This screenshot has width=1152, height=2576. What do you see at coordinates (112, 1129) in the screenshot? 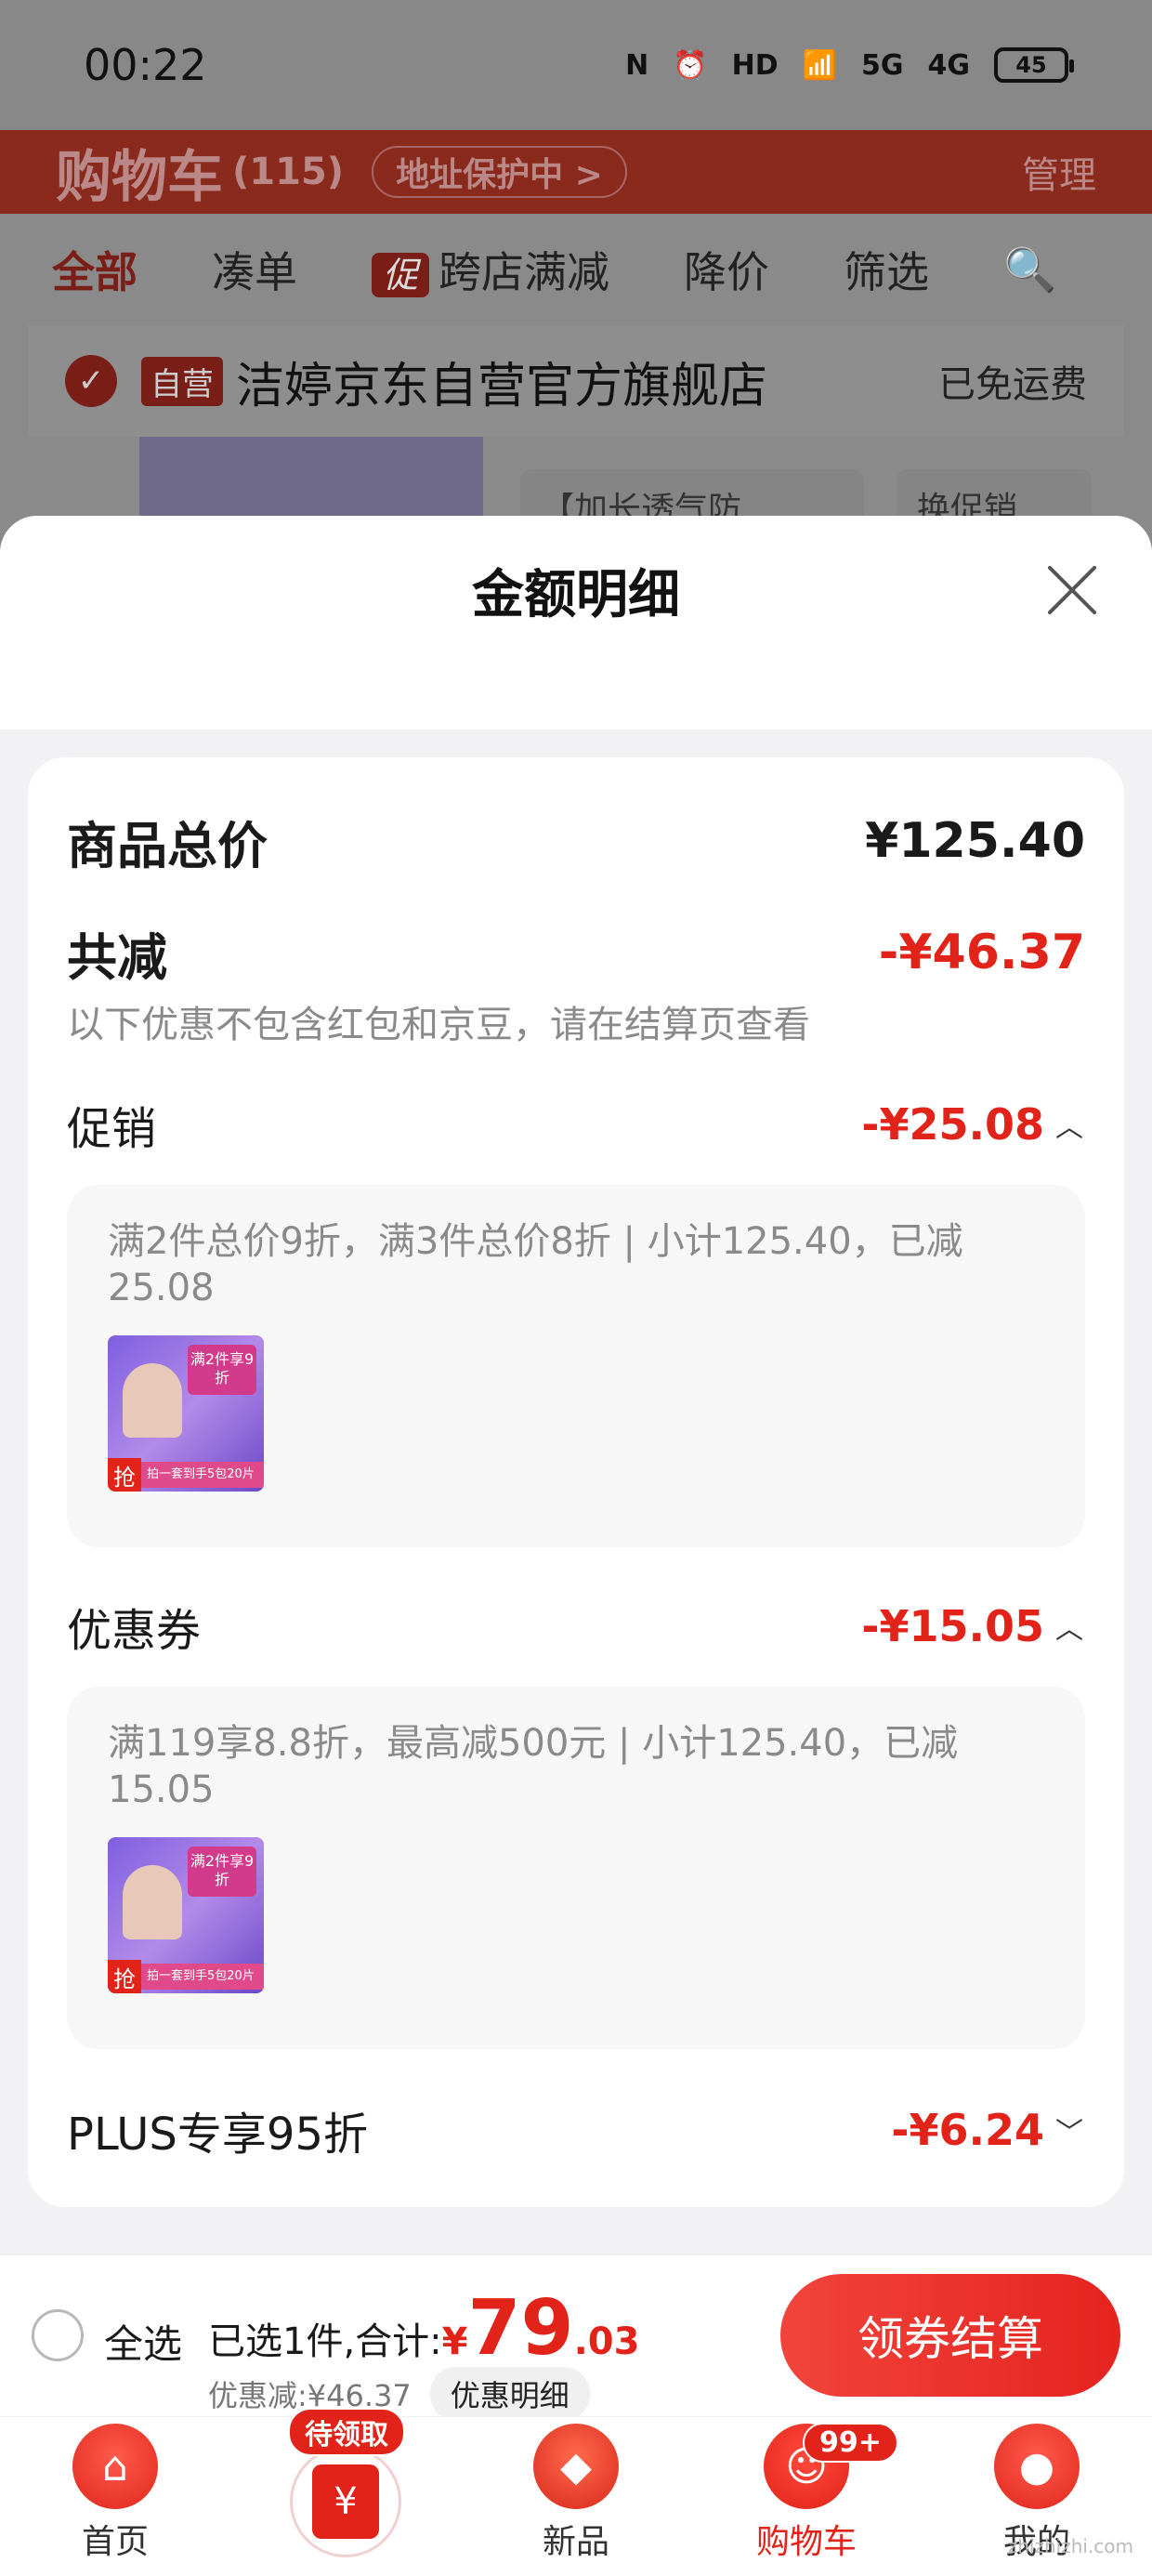
I see `promotion-label: 促销` at bounding box center [112, 1129].